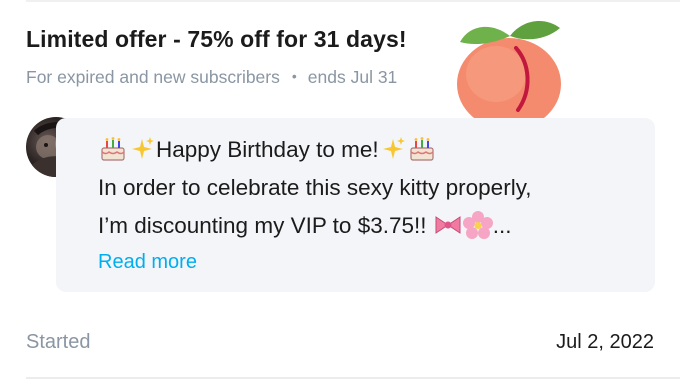 The width and height of the screenshot is (680, 381). What do you see at coordinates (262, 225) in the screenshot?
I see `discount-text: I’m discounting my VIP to $3.75!!` at bounding box center [262, 225].